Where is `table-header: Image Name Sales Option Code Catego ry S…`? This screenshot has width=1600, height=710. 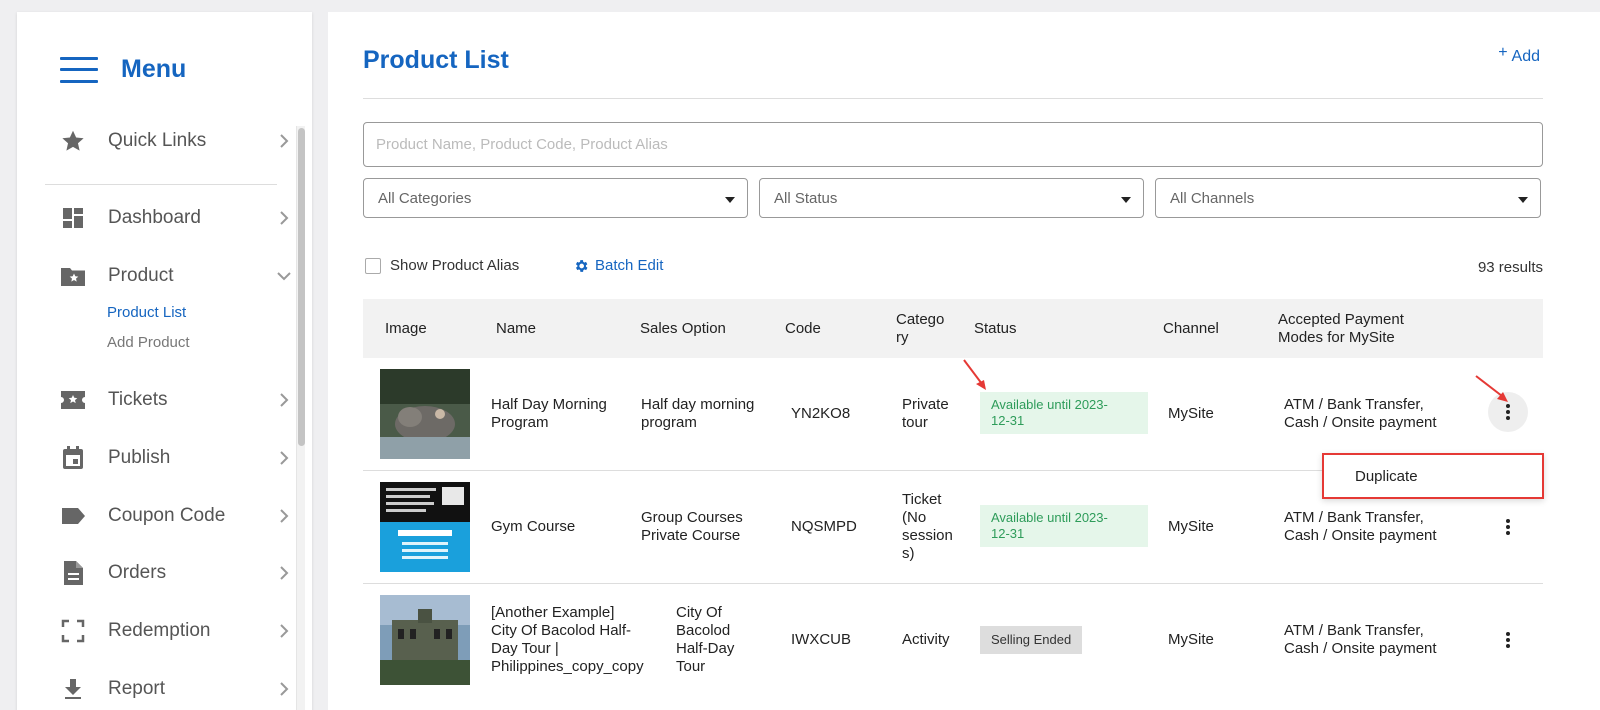
table-header: Image Name Sales Option Code Catego ry S… is located at coordinates (953, 328).